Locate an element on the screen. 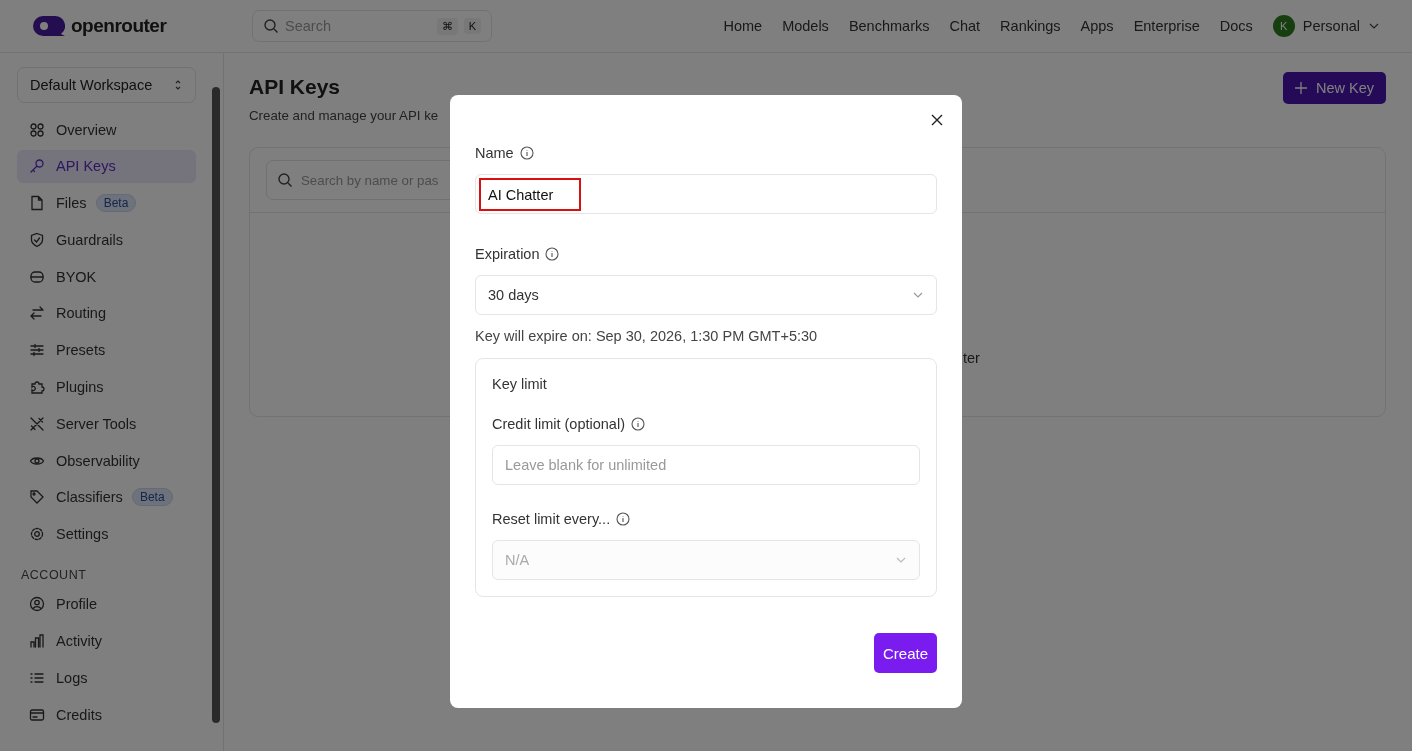 The width and height of the screenshot is (1412, 751). new-key-button: New Key is located at coordinates (1334, 88).